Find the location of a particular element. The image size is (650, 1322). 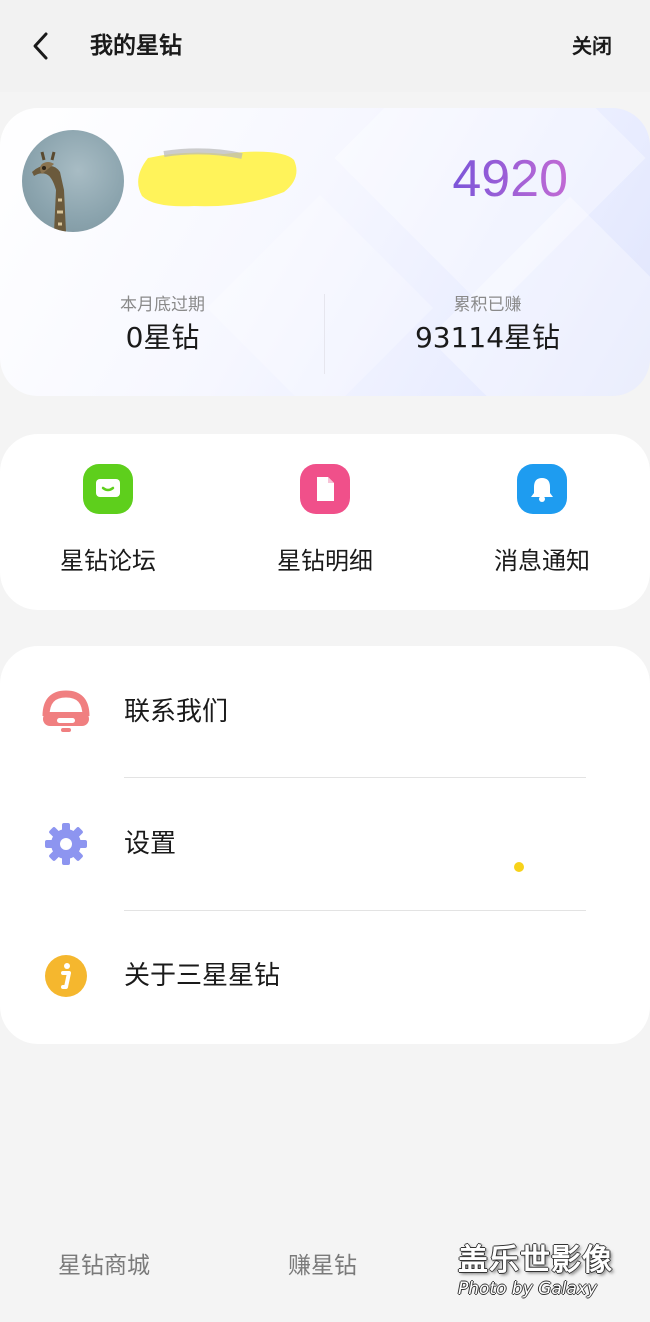

total-earned-label: 累积已赚 is located at coordinates (487, 305).